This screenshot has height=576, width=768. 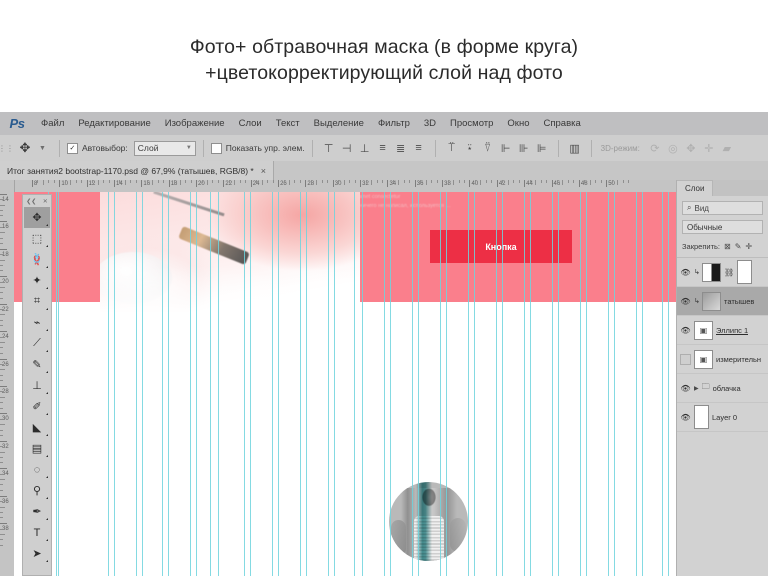 What do you see at coordinates (691, 148) in the screenshot?
I see `pan-3d-icon: ✥` at bounding box center [691, 148].